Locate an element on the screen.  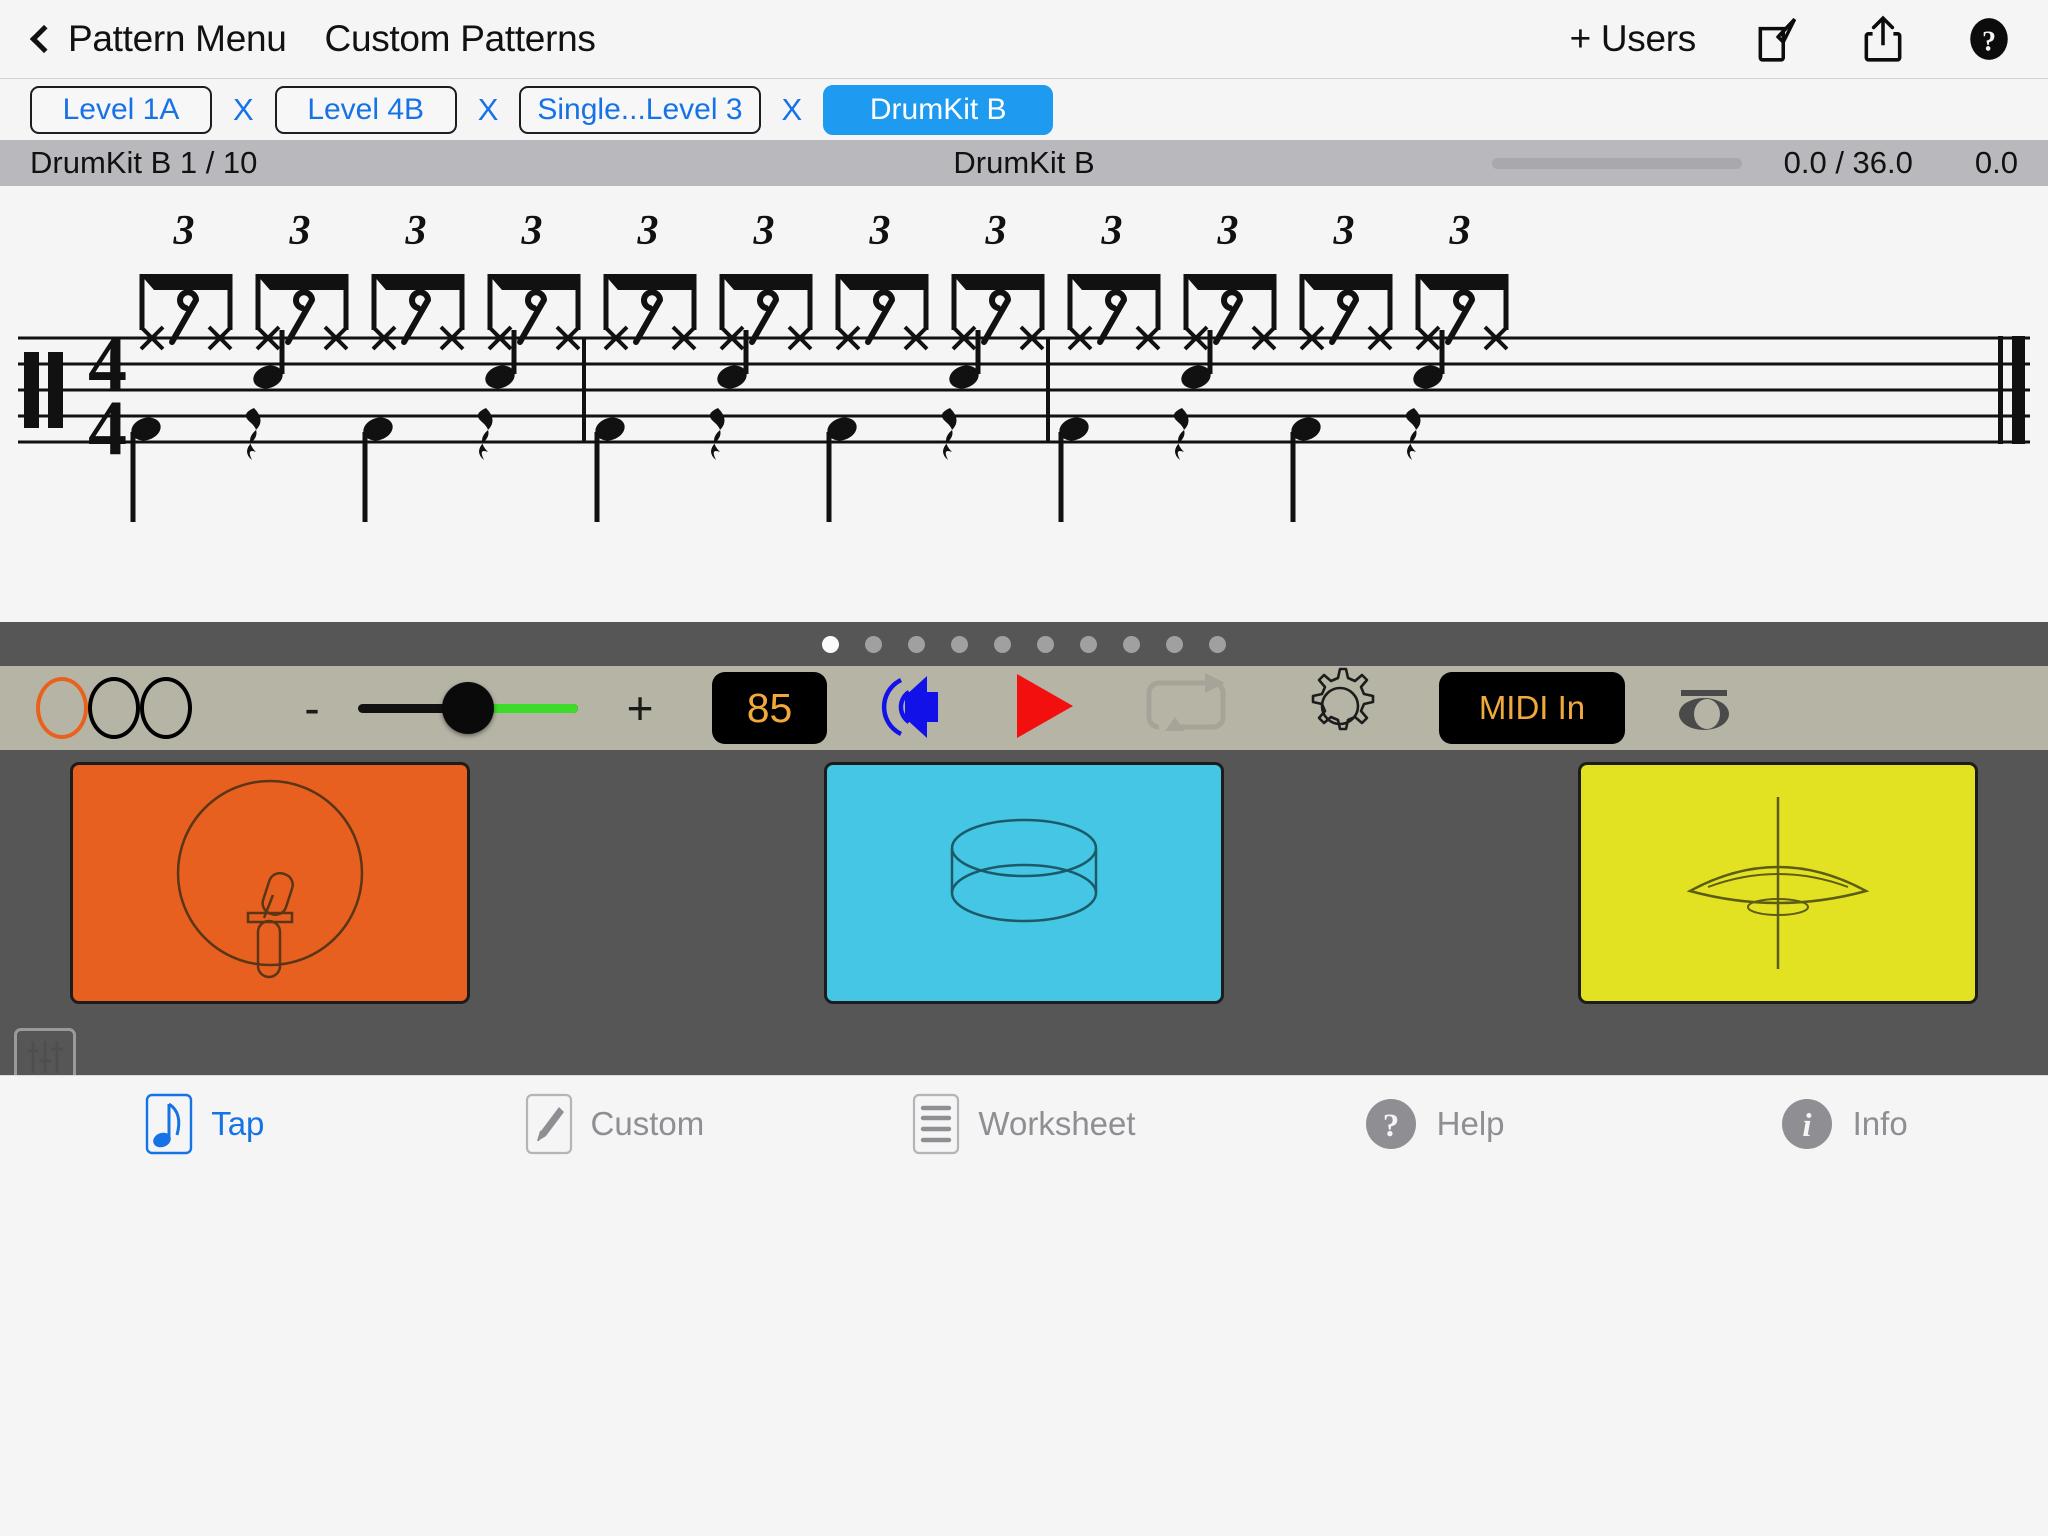
cymbal-pad is located at coordinates (1778, 883).